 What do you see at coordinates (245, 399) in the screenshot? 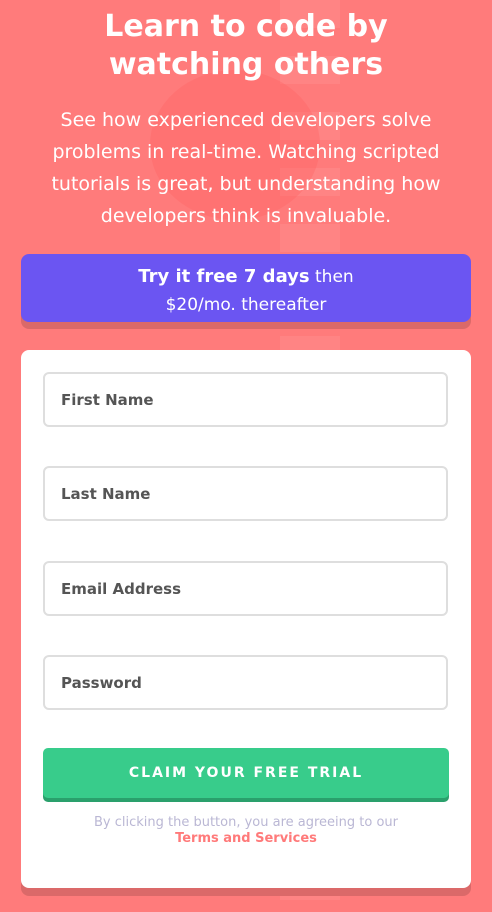
I see `first-name-field` at bounding box center [245, 399].